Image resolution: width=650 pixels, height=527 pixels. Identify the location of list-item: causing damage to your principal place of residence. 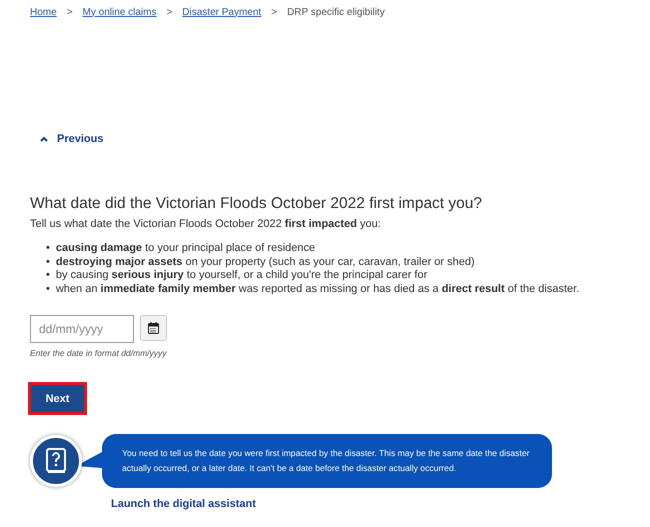
(186, 249).